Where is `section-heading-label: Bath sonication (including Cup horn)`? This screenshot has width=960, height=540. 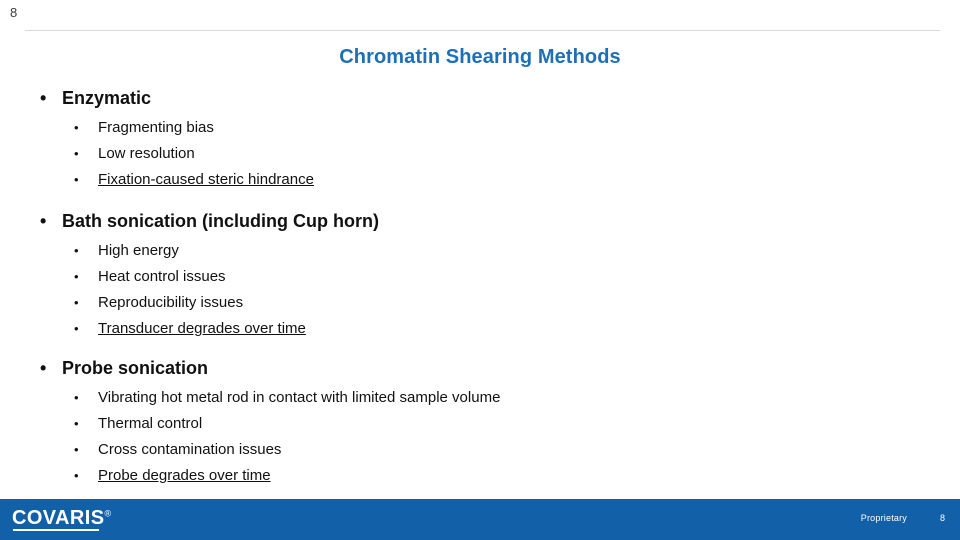
section-heading-label: Bath sonication (including Cup horn) is located at coordinates (220, 221).